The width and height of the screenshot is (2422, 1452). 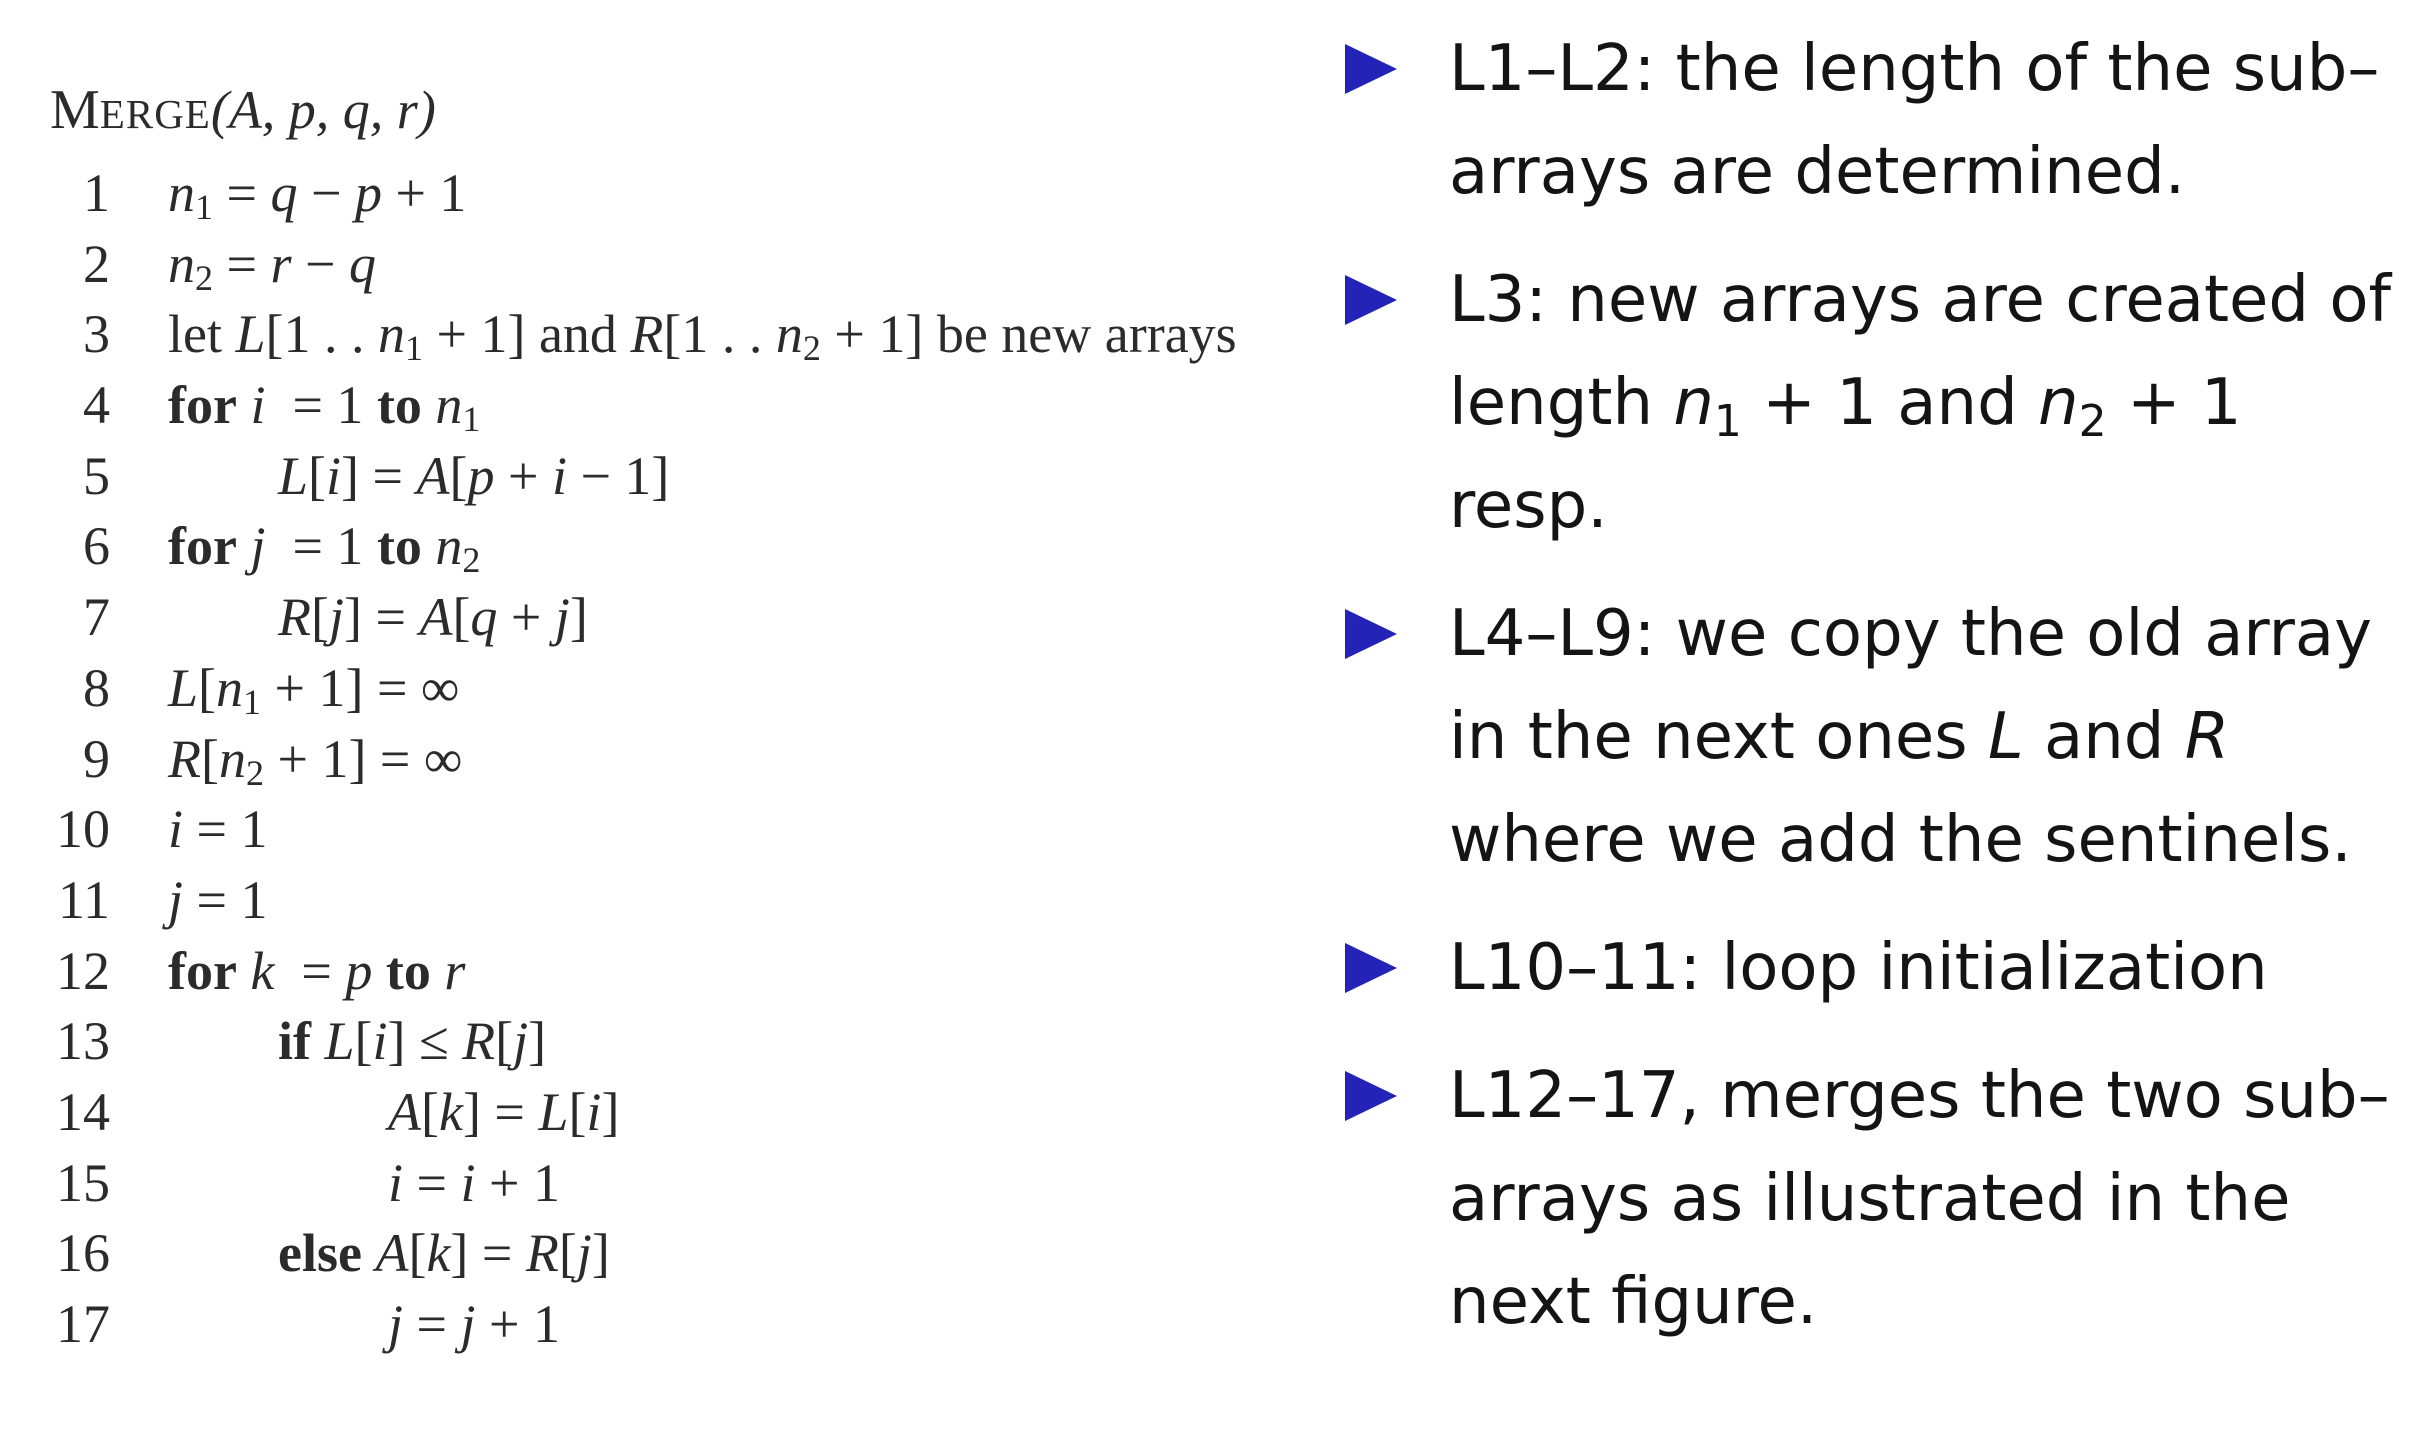 What do you see at coordinates (412, 1041) in the screenshot?
I see `code-statement: if L[i] ≤ R[j]` at bounding box center [412, 1041].